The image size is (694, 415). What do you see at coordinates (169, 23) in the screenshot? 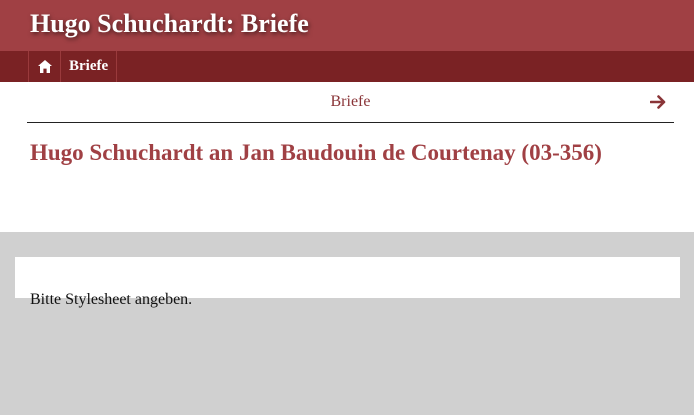
I see `site-title: Hugo Schuchardt: Briefe` at bounding box center [169, 23].